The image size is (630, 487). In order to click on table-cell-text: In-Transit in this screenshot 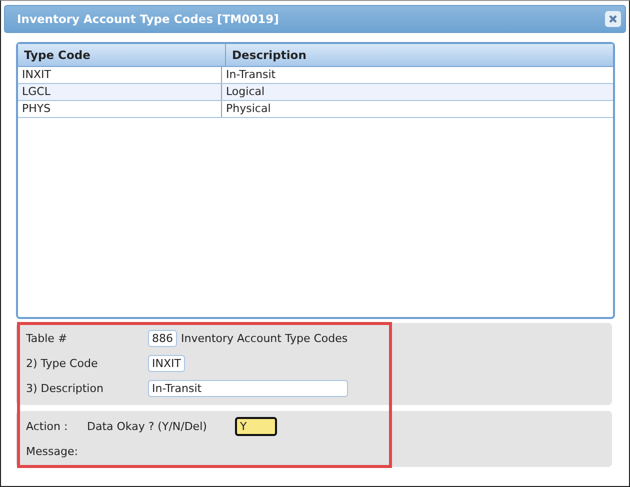, I will do `click(251, 75)`.